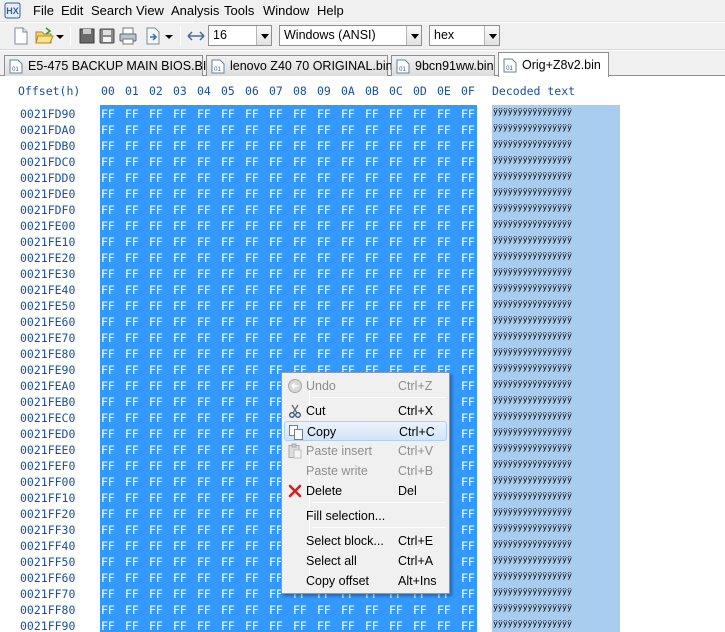 The width and height of the screenshot is (725, 632). I want to click on tab-9bcn91ww: 01 9bcn91ww.bin, so click(443, 65).